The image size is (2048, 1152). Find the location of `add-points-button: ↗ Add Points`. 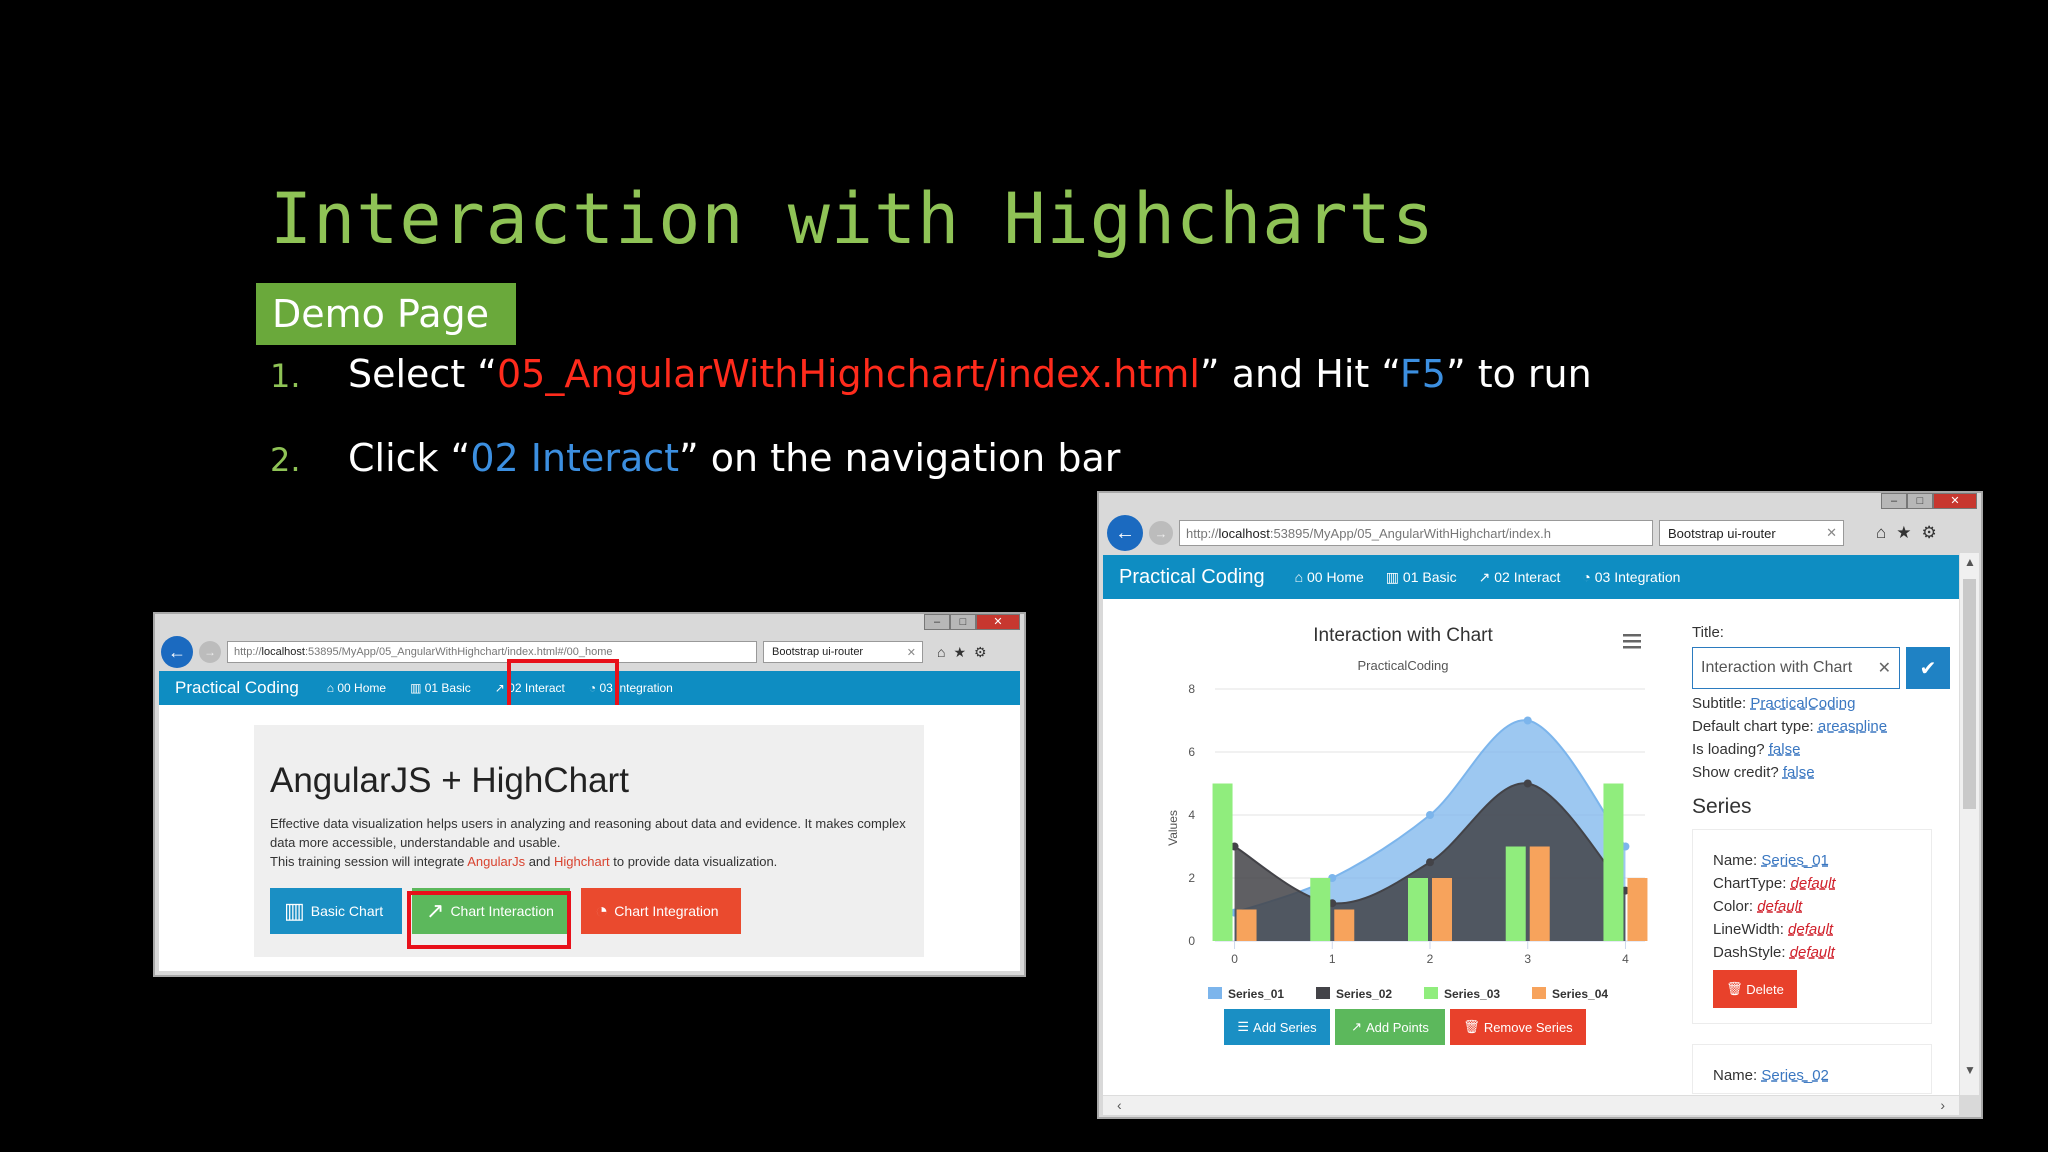

add-points-button: ↗ Add Points is located at coordinates (1390, 1027).